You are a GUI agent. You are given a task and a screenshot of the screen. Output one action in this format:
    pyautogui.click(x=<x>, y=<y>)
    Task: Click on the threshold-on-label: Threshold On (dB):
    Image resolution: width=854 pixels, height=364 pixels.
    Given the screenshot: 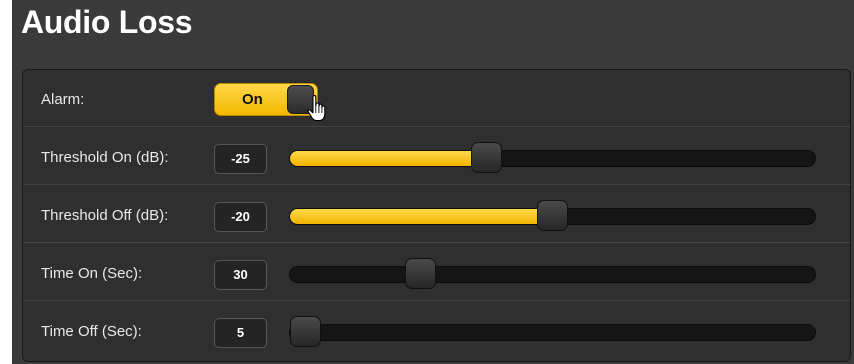 What is the action you would take?
    pyautogui.click(x=105, y=157)
    